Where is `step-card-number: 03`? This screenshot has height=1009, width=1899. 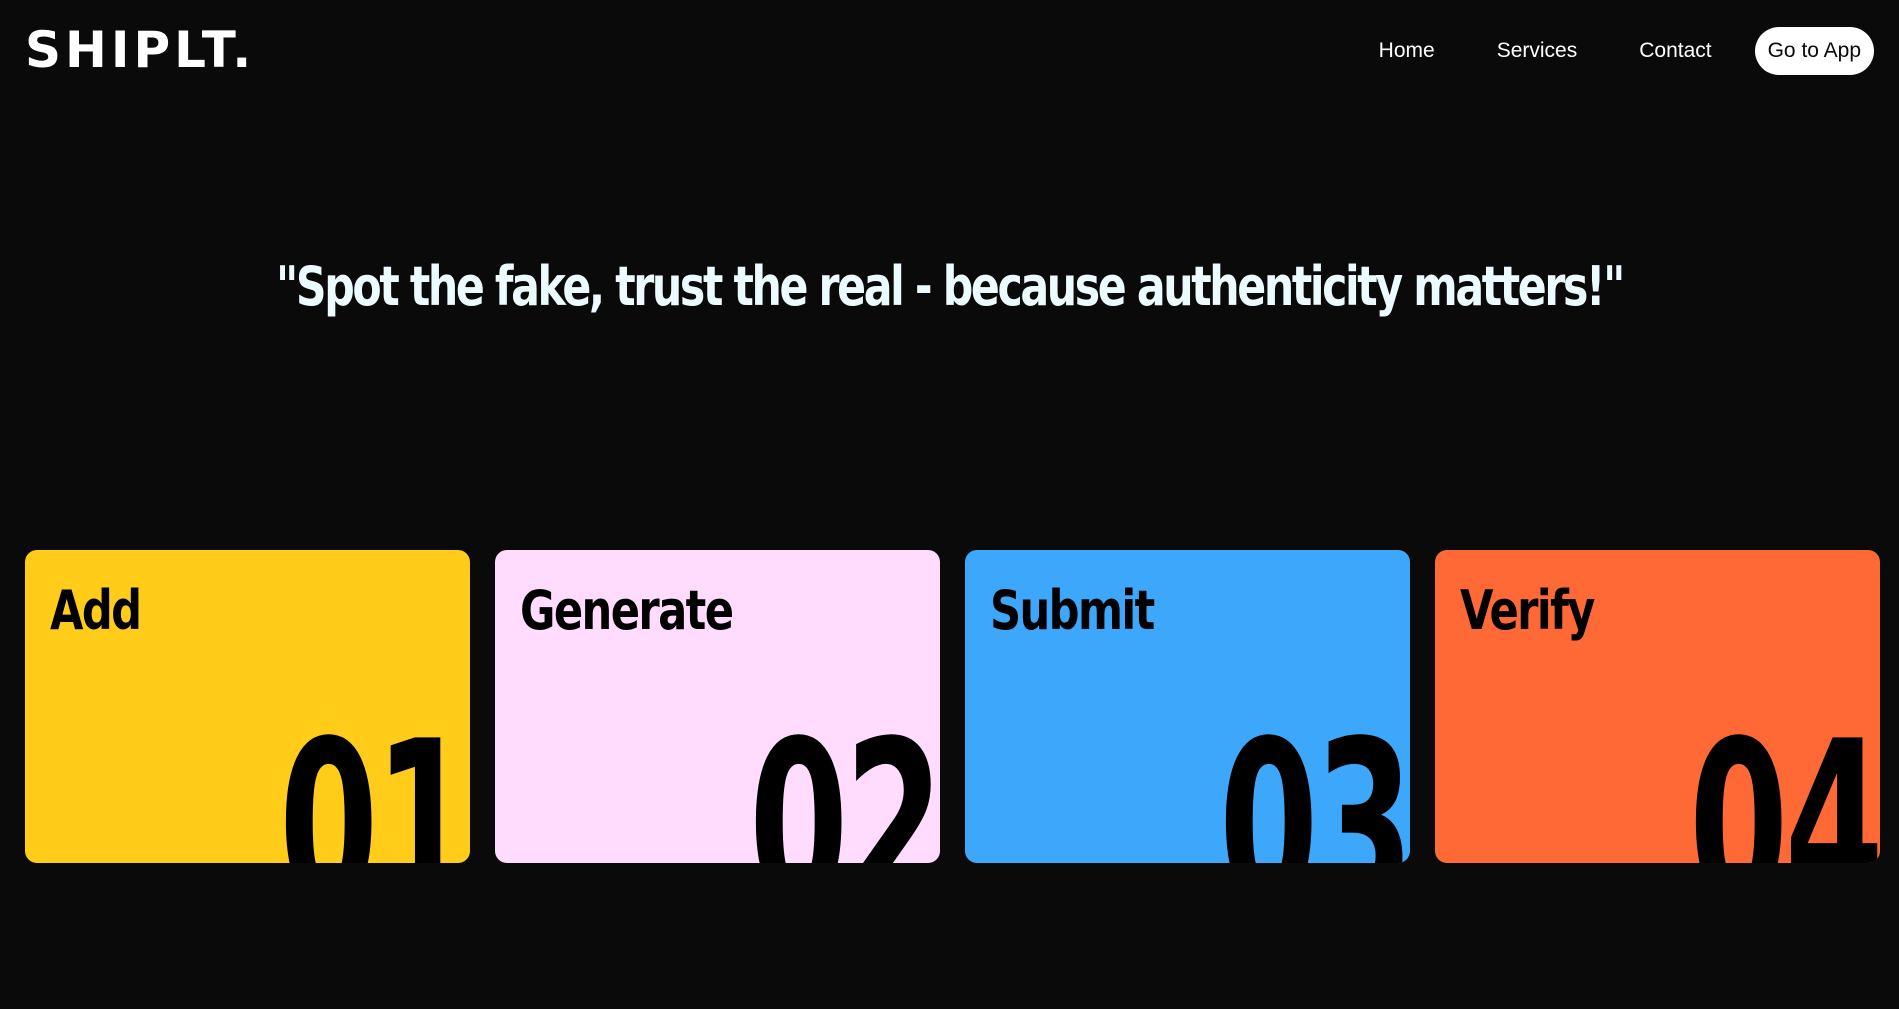 step-card-number: 03 is located at coordinates (1314, 778).